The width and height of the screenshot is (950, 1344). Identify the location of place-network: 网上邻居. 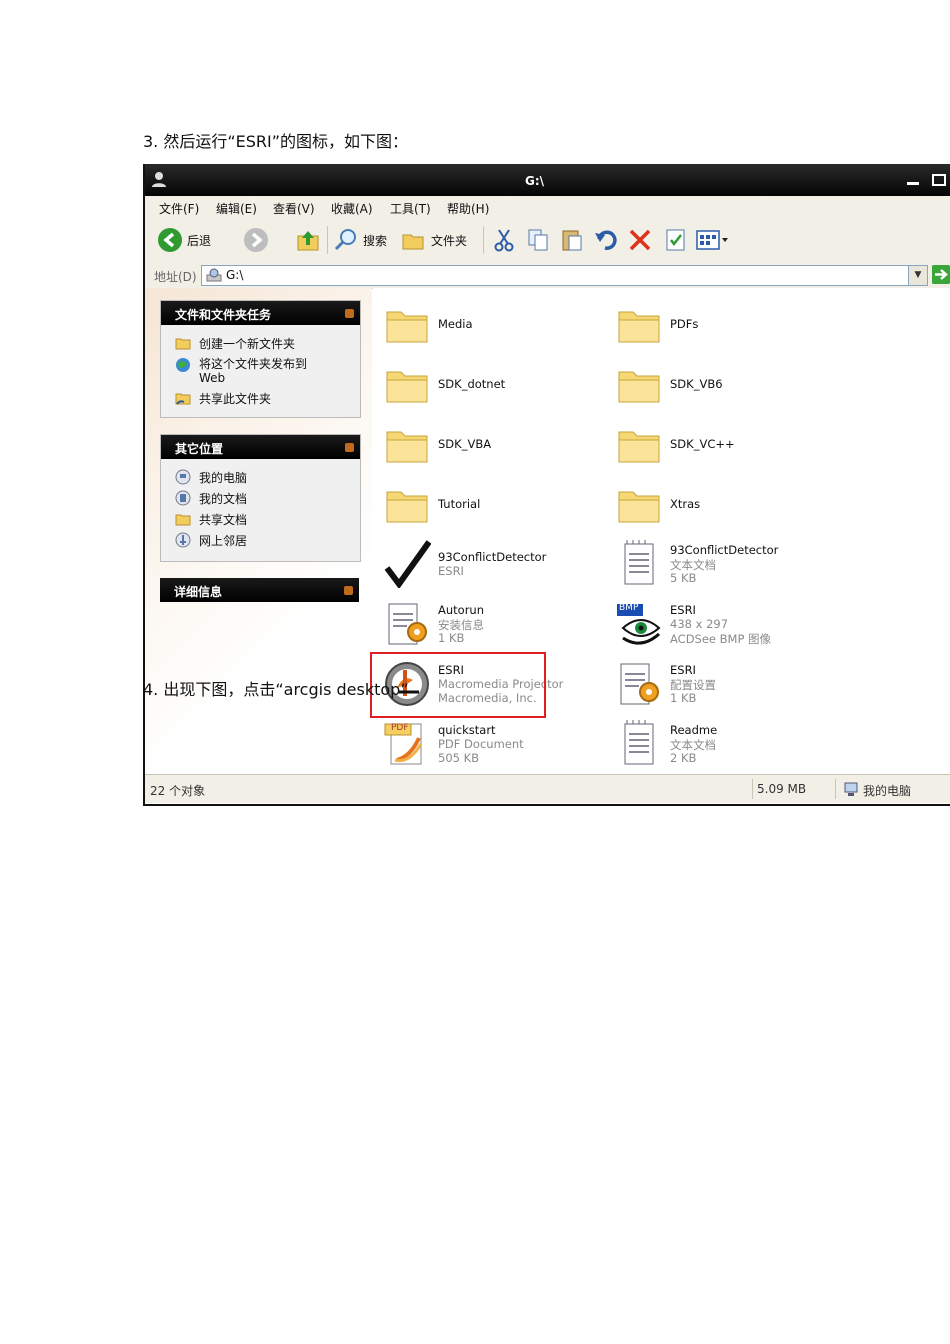
(211, 540).